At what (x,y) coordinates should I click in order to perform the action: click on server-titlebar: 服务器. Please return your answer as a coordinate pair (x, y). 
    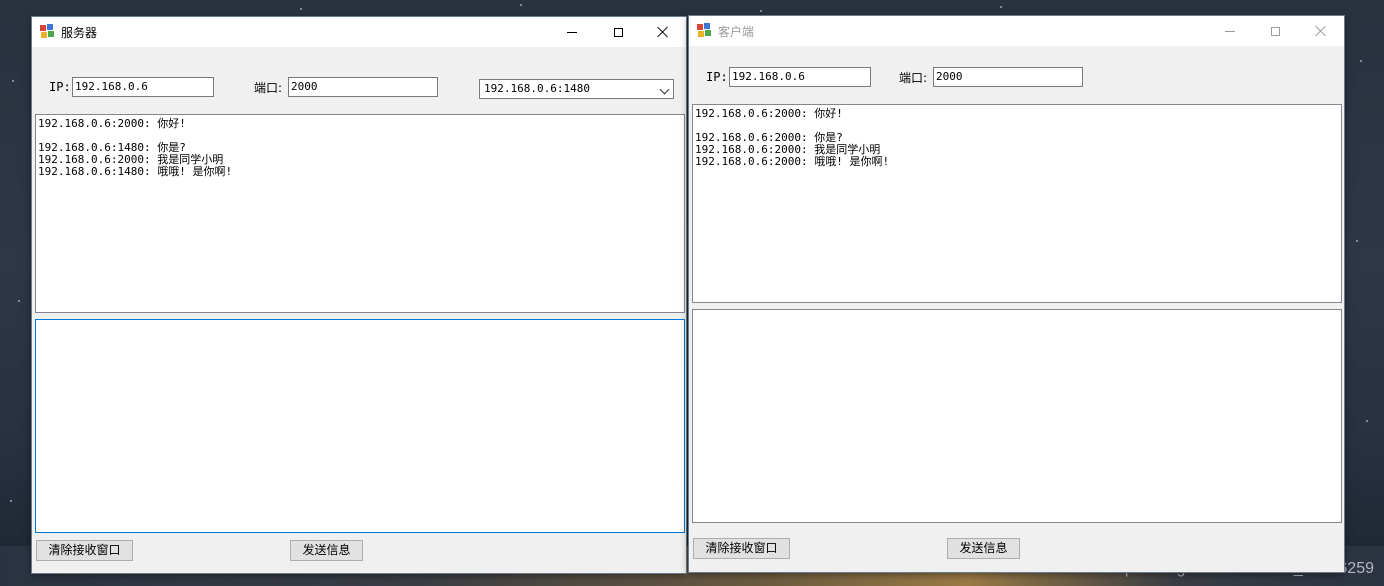
    Looking at the image, I should click on (359, 32).